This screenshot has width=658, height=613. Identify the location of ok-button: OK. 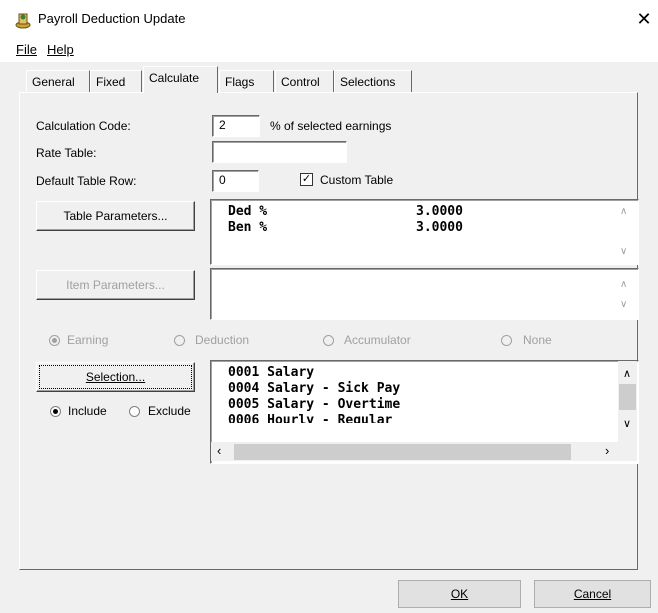
(459, 594).